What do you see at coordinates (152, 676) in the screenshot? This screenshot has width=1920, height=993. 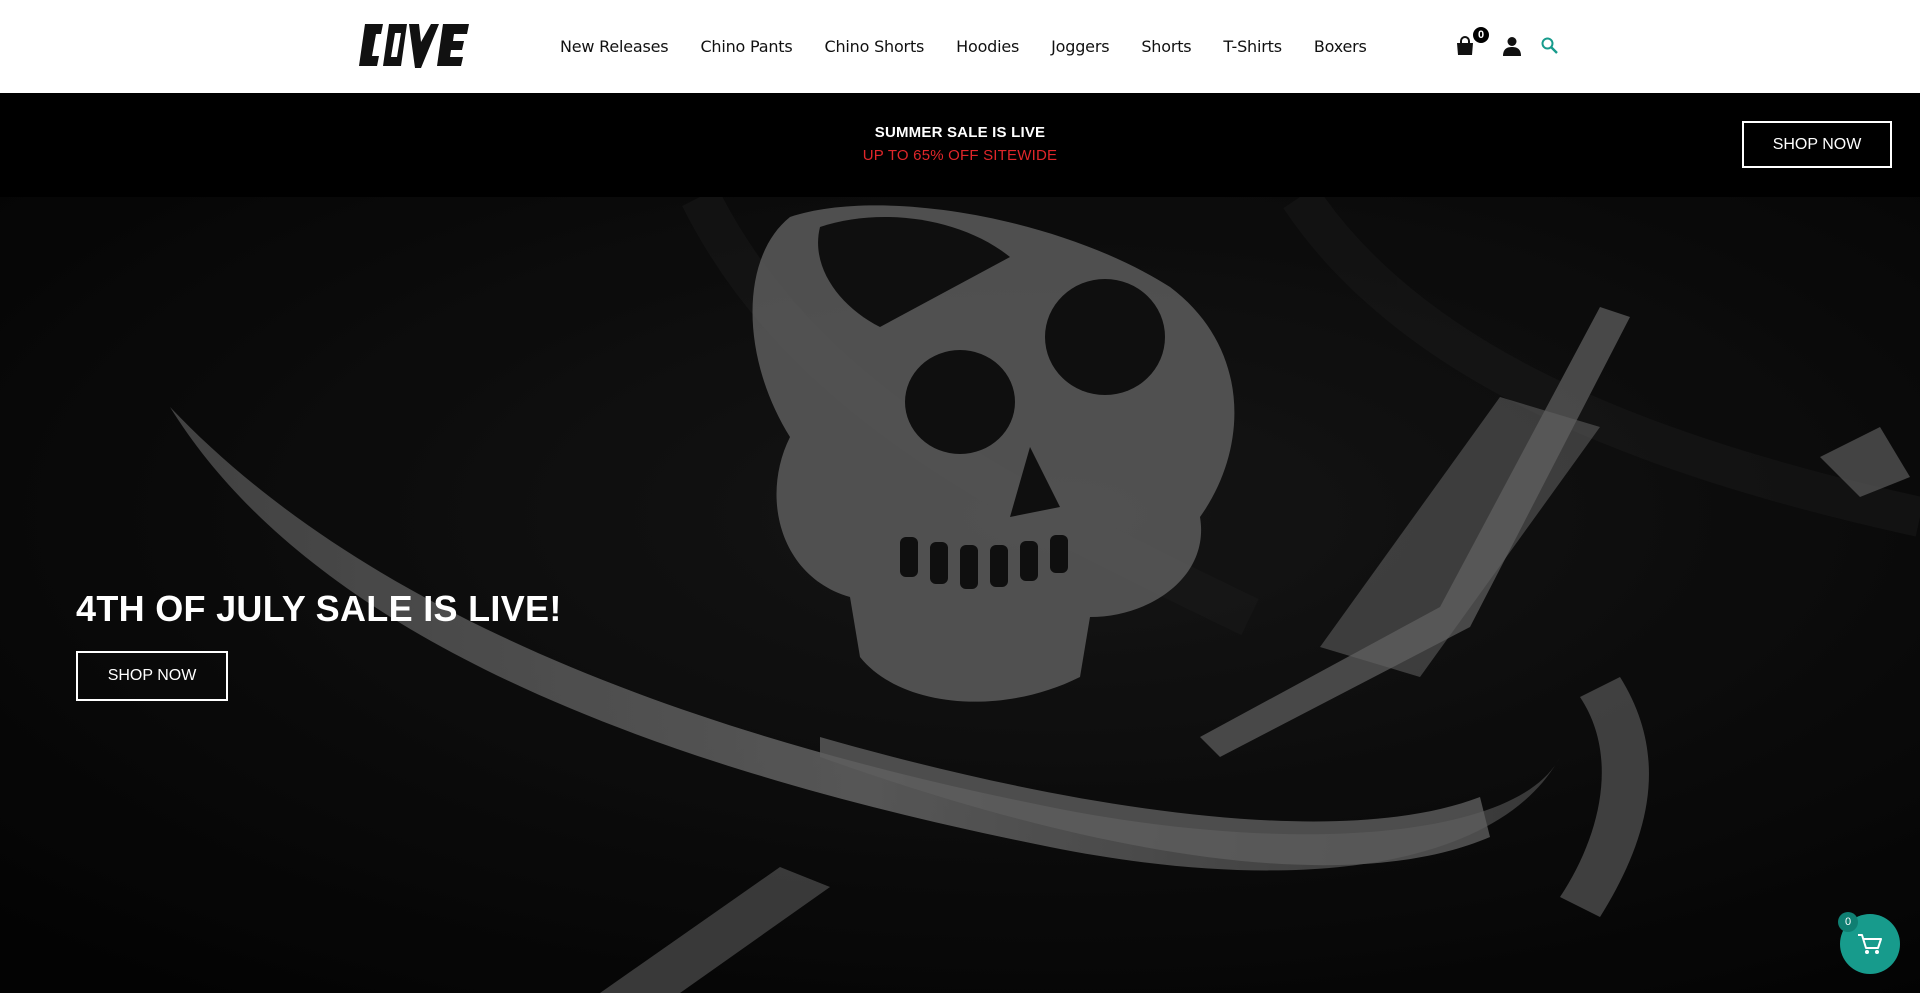 I see `hero-shop-now-button: SHOP NOW` at bounding box center [152, 676].